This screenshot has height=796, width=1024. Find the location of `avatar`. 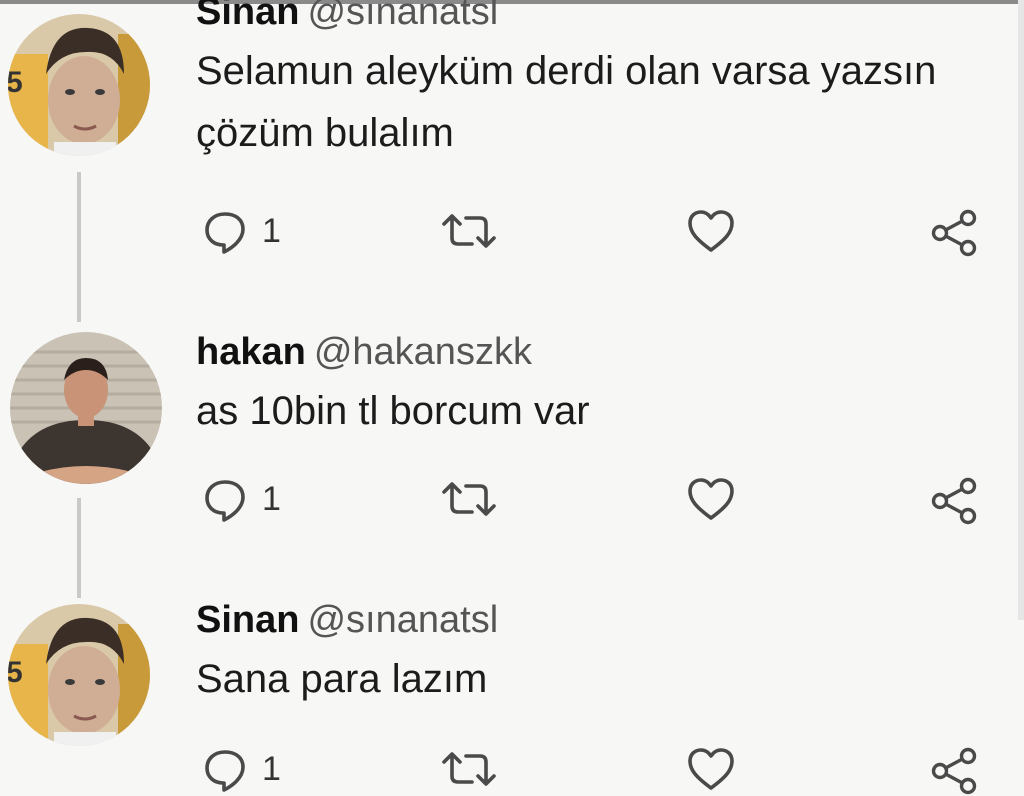

avatar is located at coordinates (86, 408).